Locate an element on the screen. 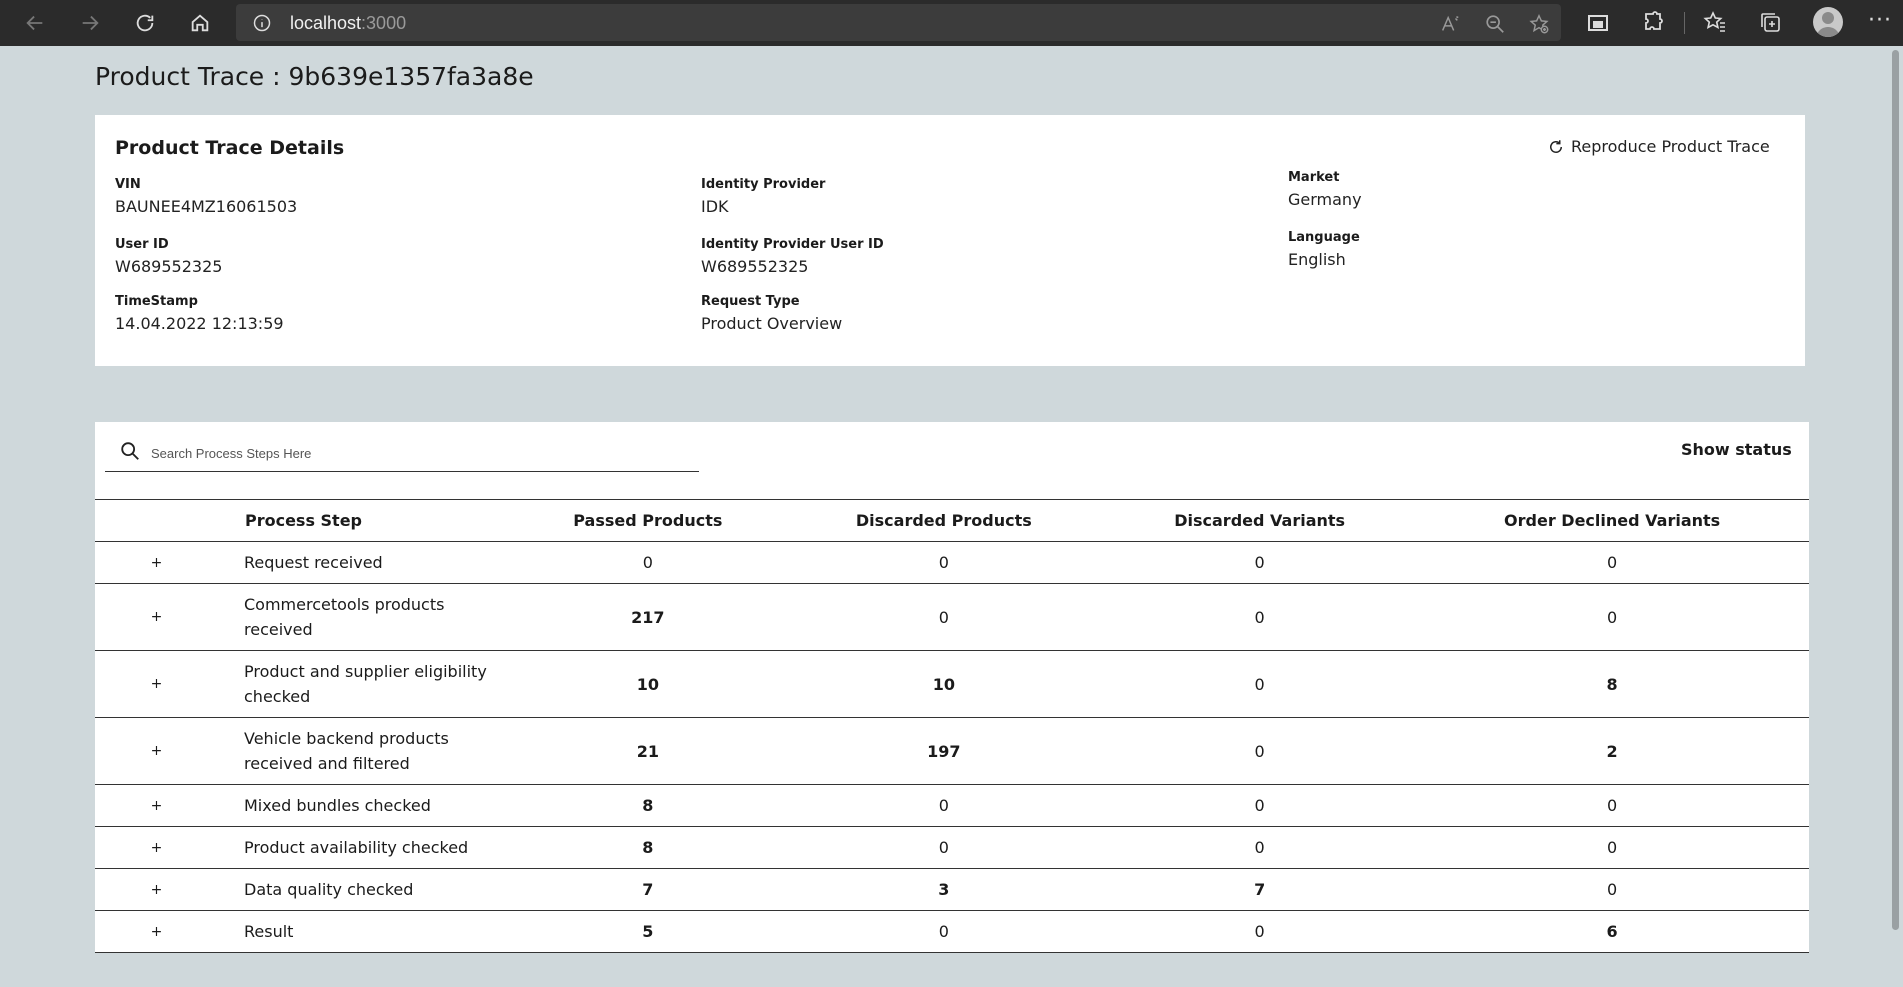 The width and height of the screenshot is (1903, 987). idp-user-id-label: Identity Provider User ID is located at coordinates (792, 244).